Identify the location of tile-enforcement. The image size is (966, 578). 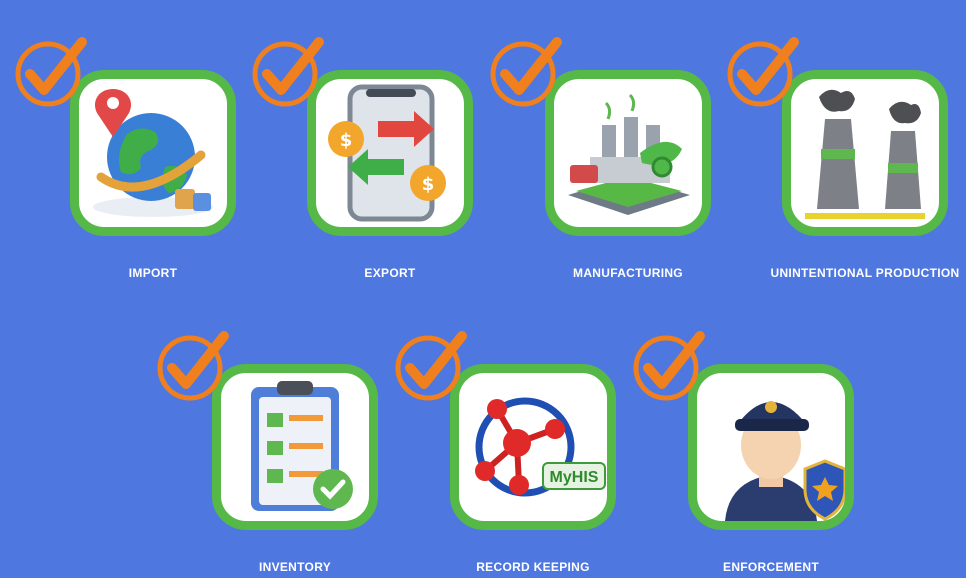
(771, 447).